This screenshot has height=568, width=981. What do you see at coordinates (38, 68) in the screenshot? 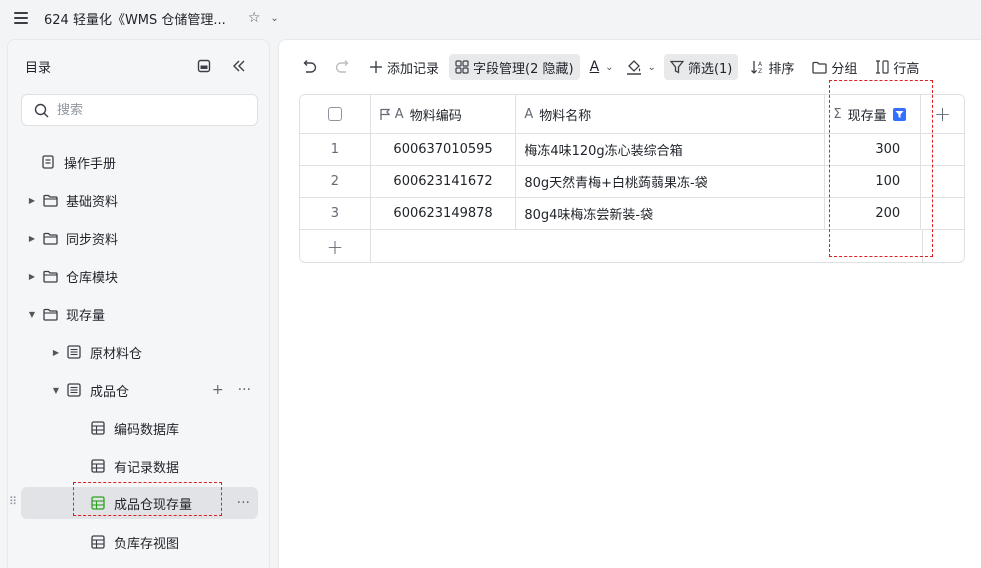
I see `sidebar-title: 目录` at bounding box center [38, 68].